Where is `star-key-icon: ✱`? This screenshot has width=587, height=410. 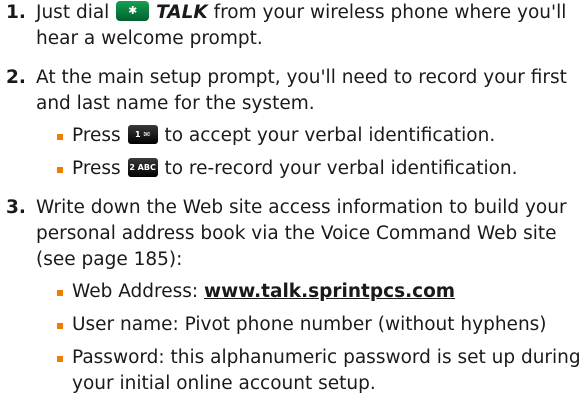
star-key-icon: ✱ is located at coordinates (133, 11).